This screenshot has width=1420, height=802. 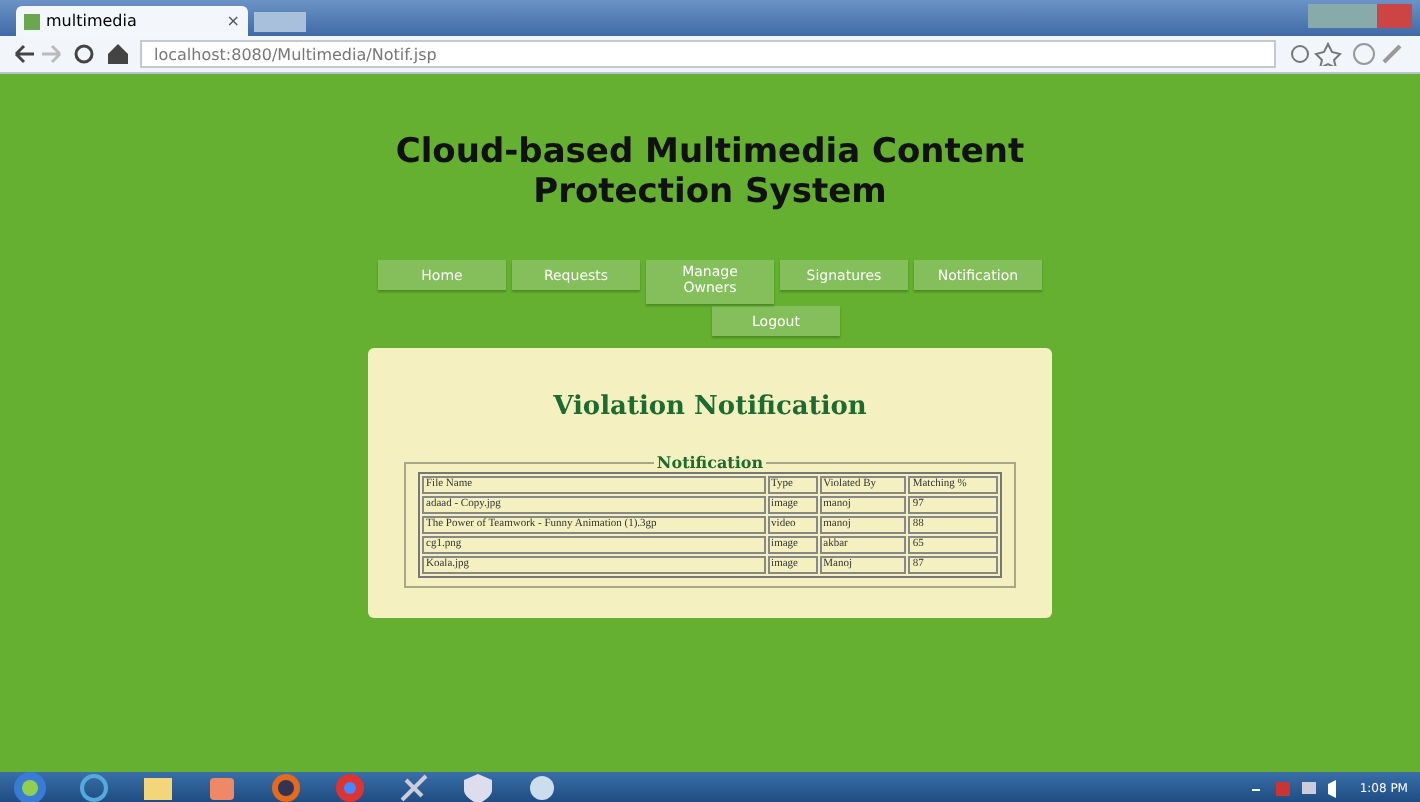 What do you see at coordinates (70, 54) in the screenshot?
I see `navigation-icons` at bounding box center [70, 54].